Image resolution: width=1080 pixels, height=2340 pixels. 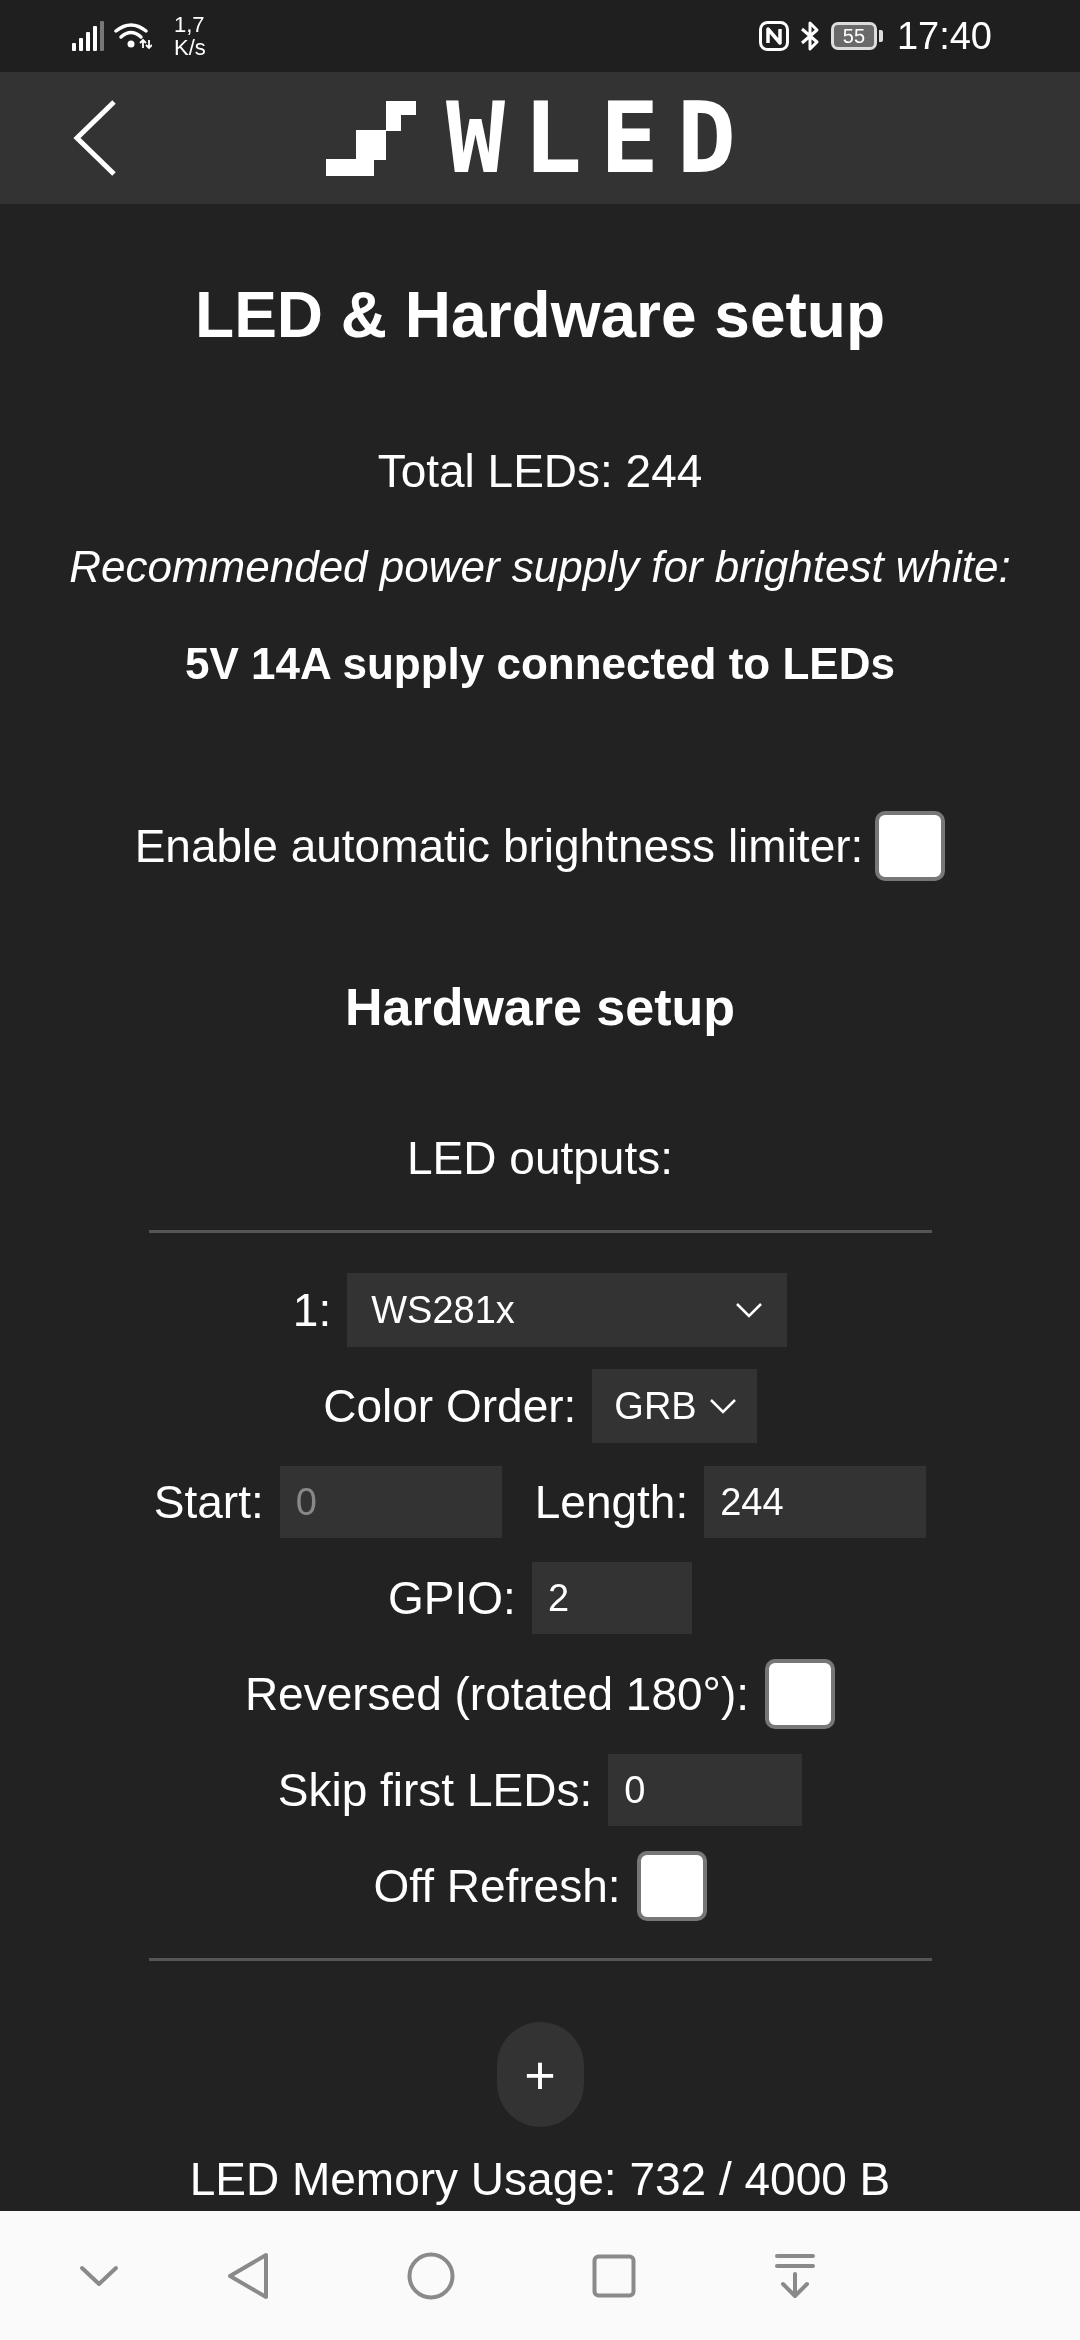 What do you see at coordinates (99, 2275) in the screenshot?
I see `chevron-down-icon` at bounding box center [99, 2275].